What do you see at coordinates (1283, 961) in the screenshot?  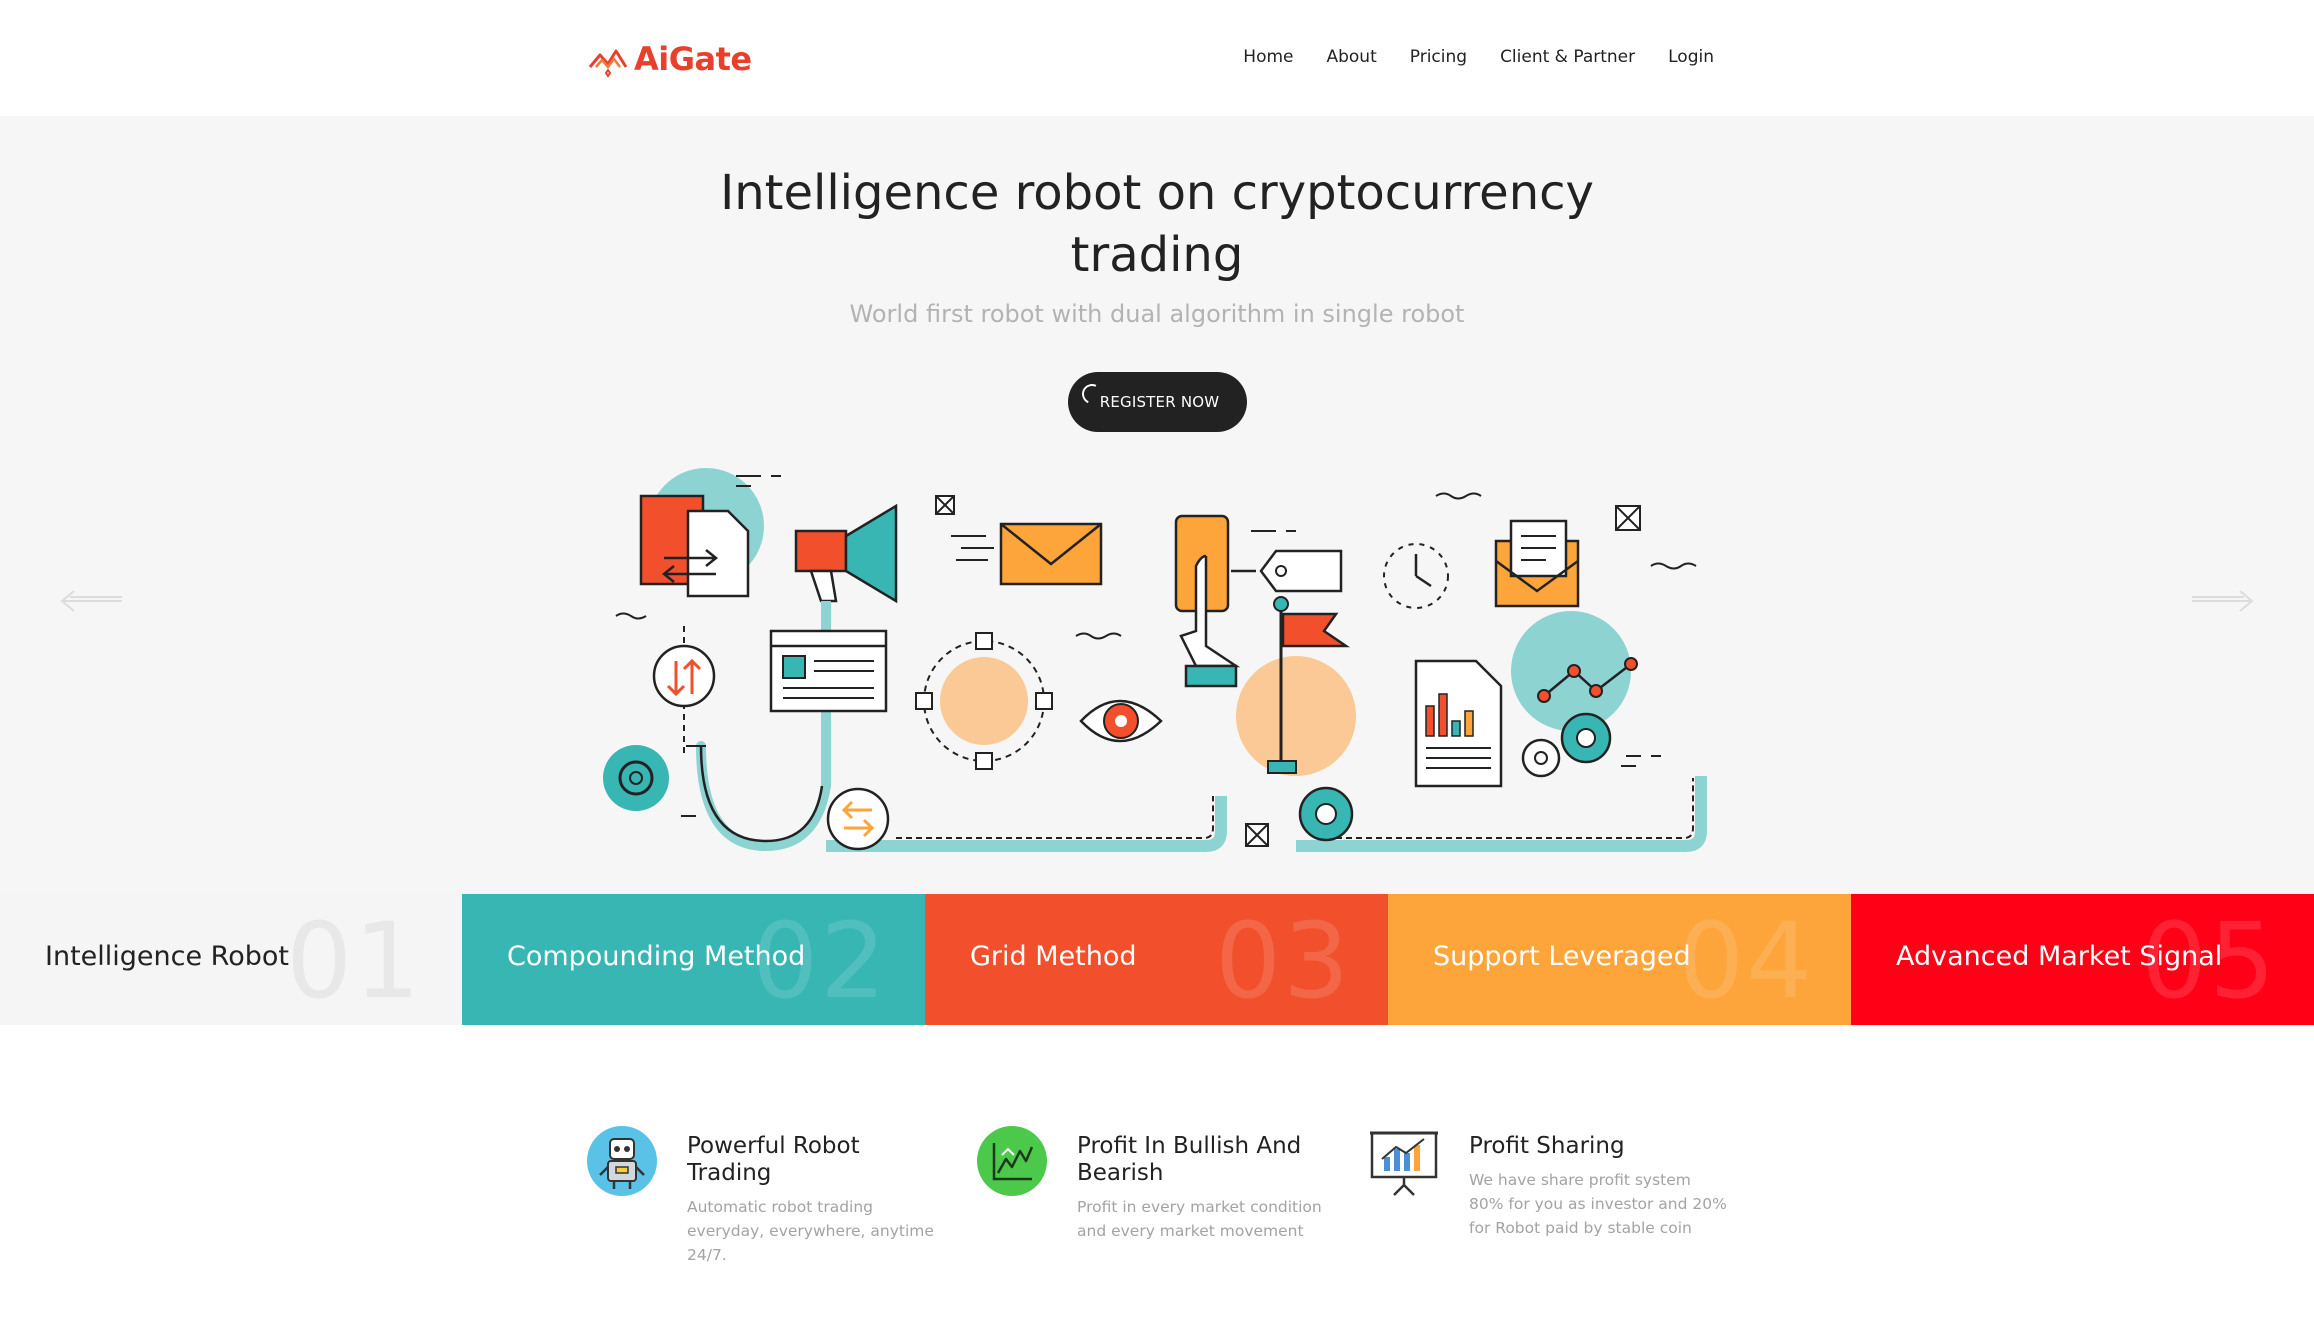 I see `tab-number: 03` at bounding box center [1283, 961].